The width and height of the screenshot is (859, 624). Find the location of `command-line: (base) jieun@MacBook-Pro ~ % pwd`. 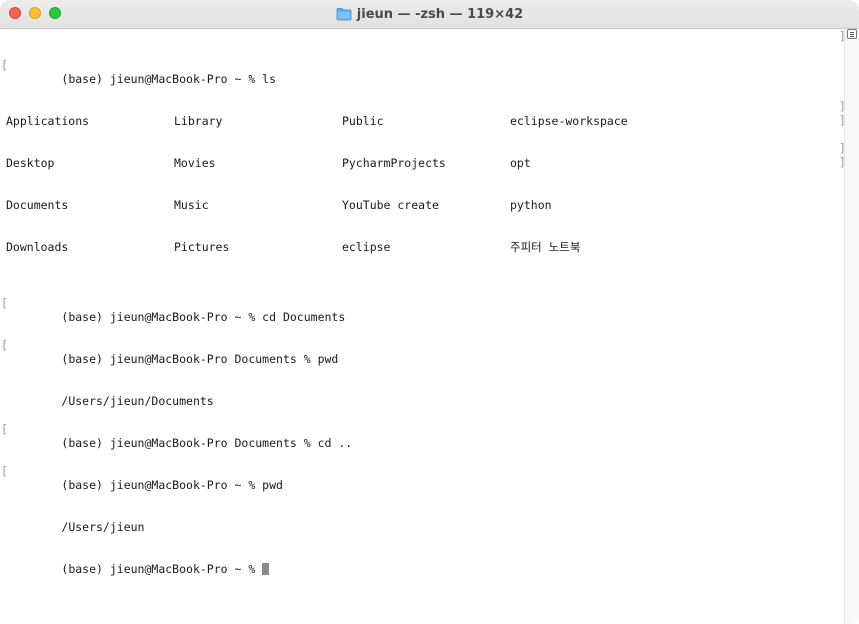

command-line: (base) jieun@MacBook-Pro ~ % pwd is located at coordinates (172, 485).